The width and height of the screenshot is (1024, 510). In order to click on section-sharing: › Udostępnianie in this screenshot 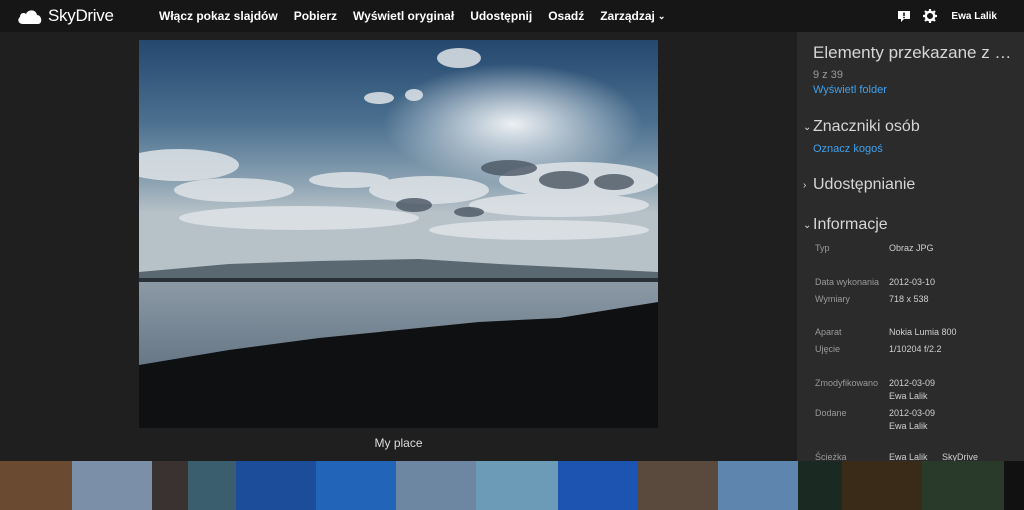, I will do `click(859, 185)`.